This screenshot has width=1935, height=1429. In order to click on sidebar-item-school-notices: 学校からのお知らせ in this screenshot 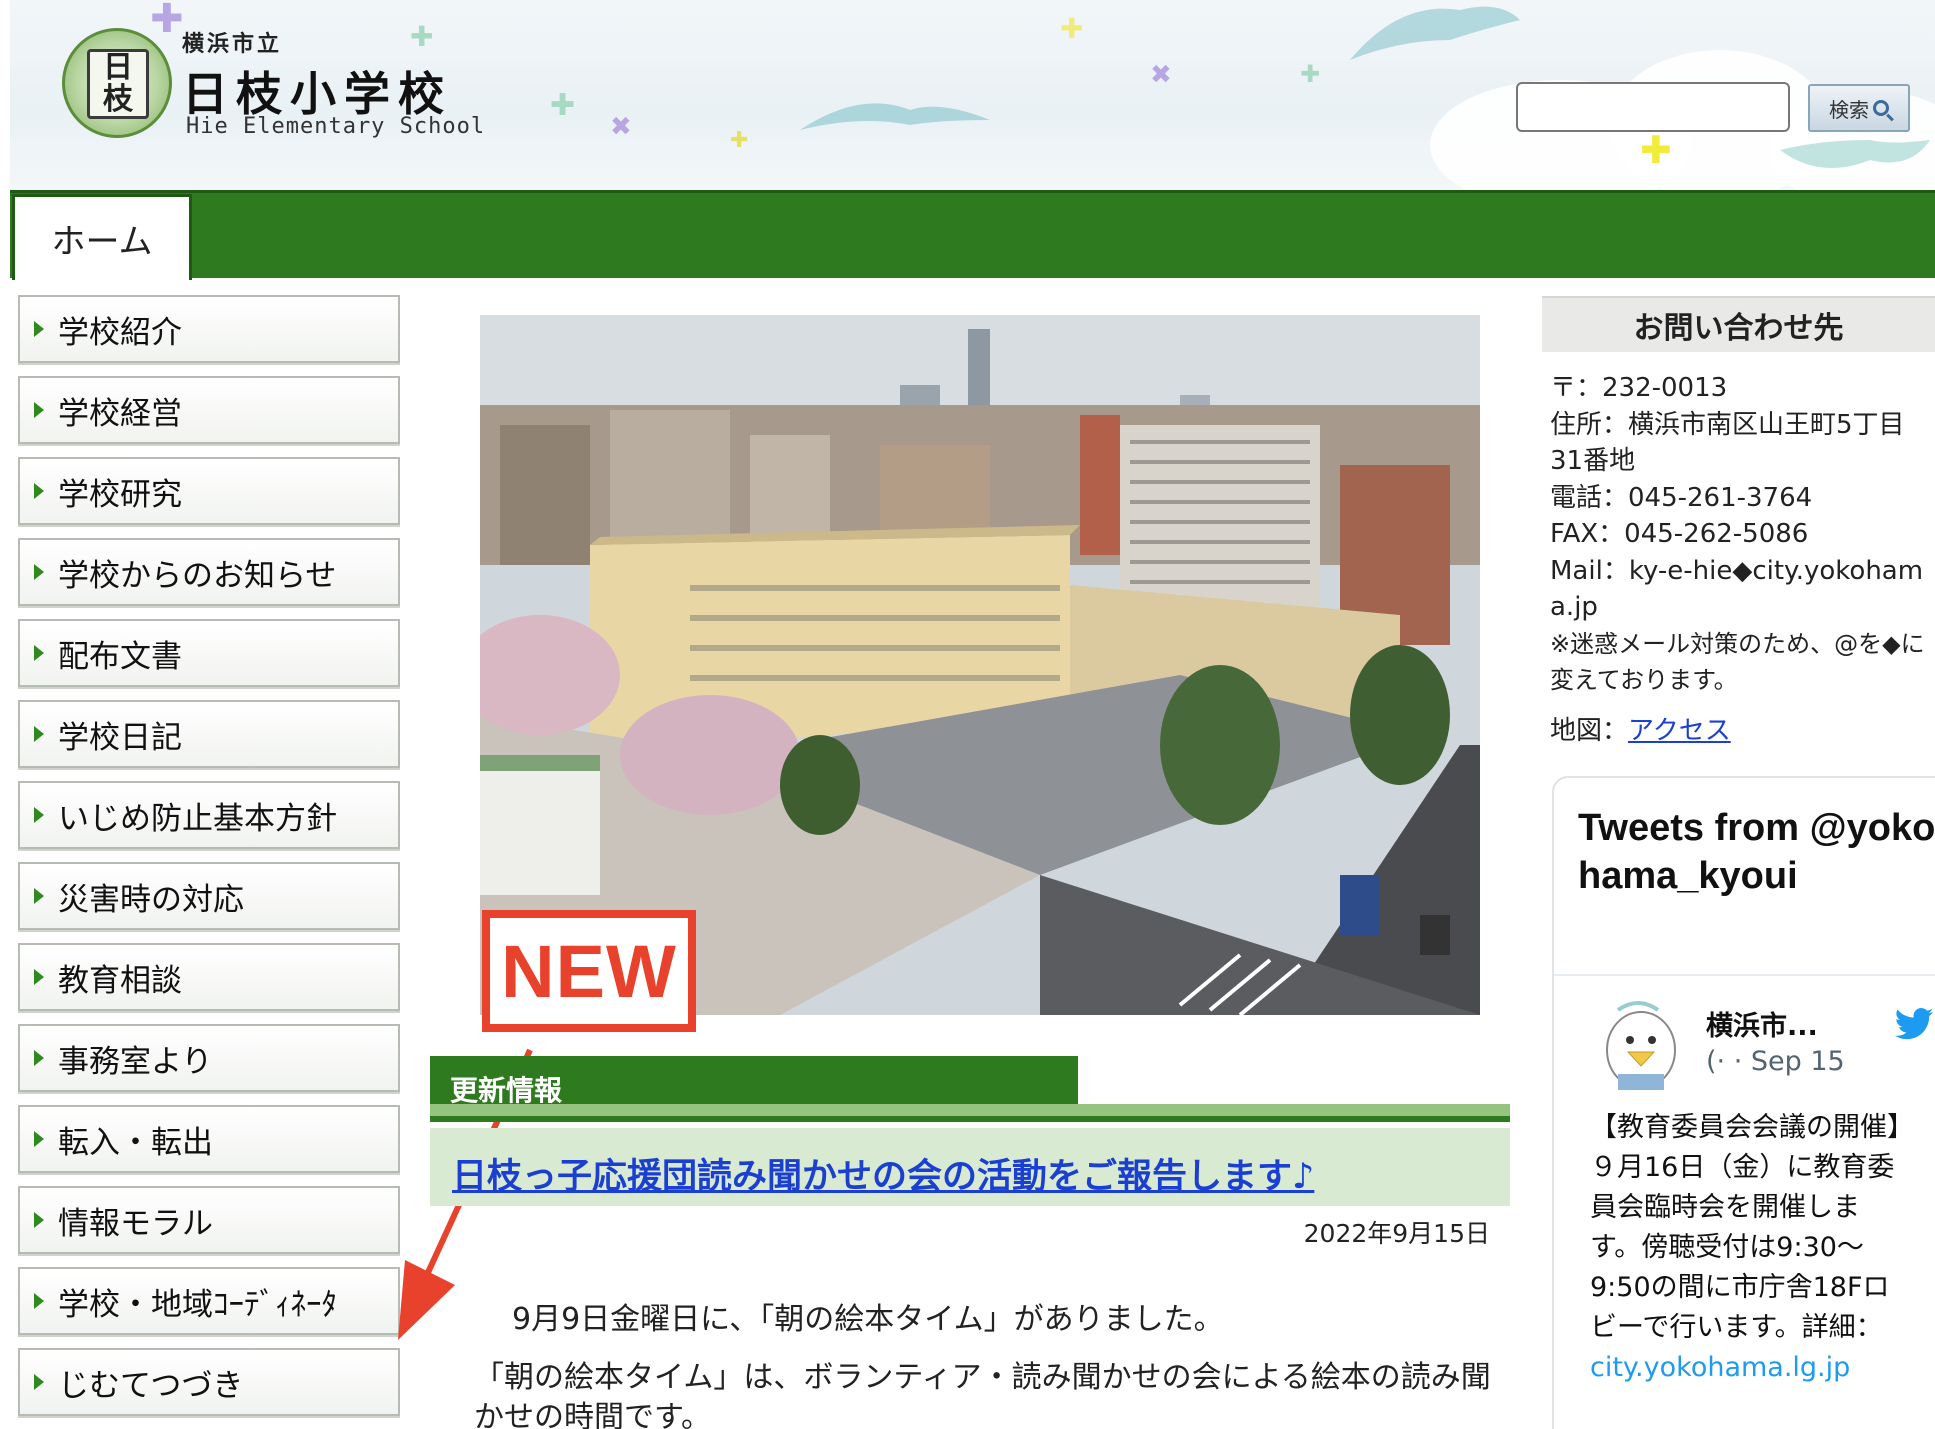, I will do `click(209, 572)`.